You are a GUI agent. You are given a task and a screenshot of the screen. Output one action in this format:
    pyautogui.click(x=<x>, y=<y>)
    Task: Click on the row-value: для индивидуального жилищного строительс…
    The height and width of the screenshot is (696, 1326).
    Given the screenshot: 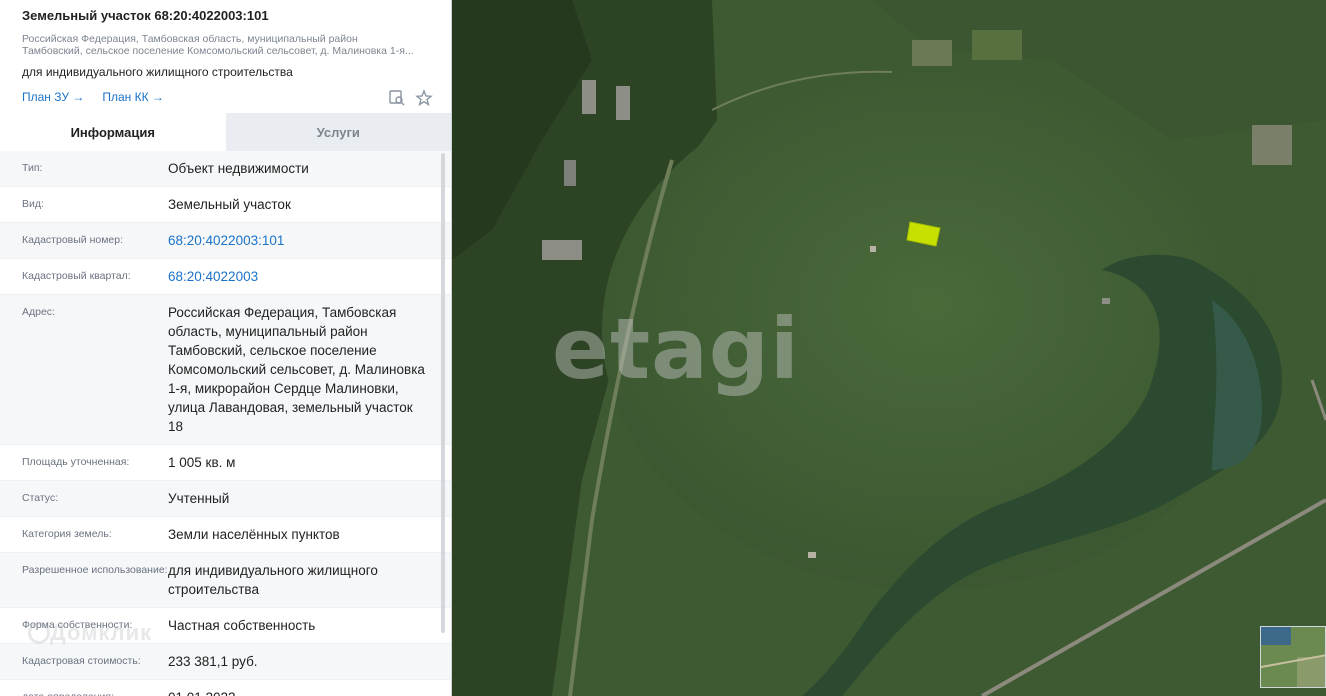 What is the action you would take?
    pyautogui.click(x=273, y=580)
    